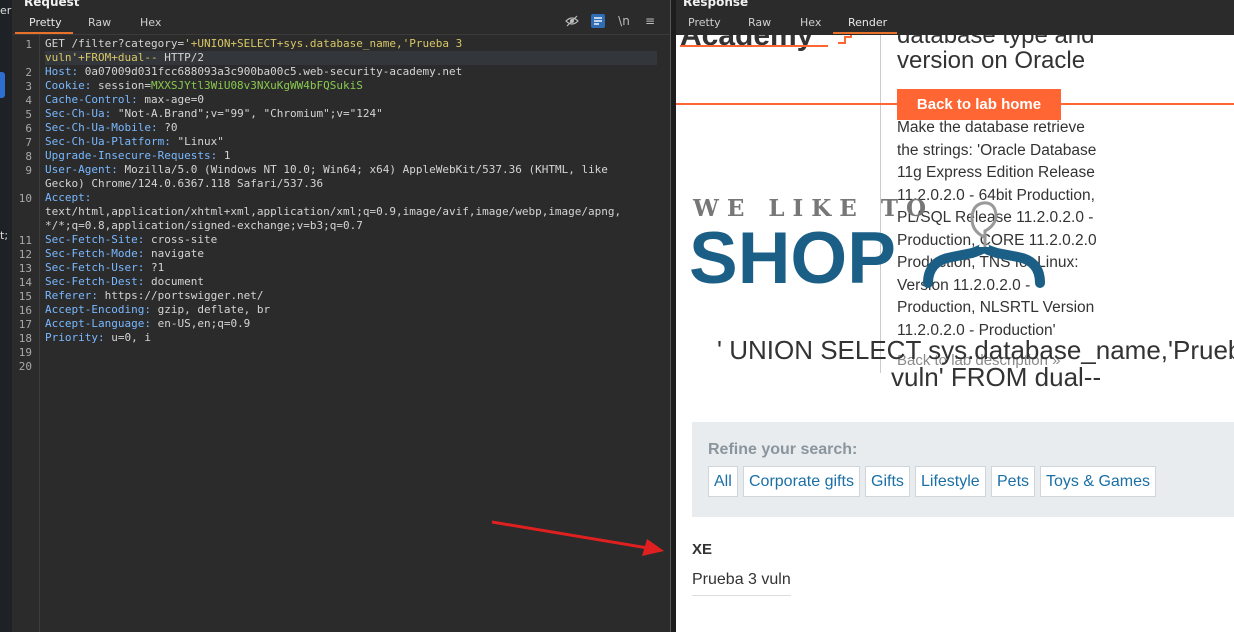 The width and height of the screenshot is (1234, 632). Describe the element at coordinates (987, 245) in the screenshot. I see `hanger-icon` at that location.